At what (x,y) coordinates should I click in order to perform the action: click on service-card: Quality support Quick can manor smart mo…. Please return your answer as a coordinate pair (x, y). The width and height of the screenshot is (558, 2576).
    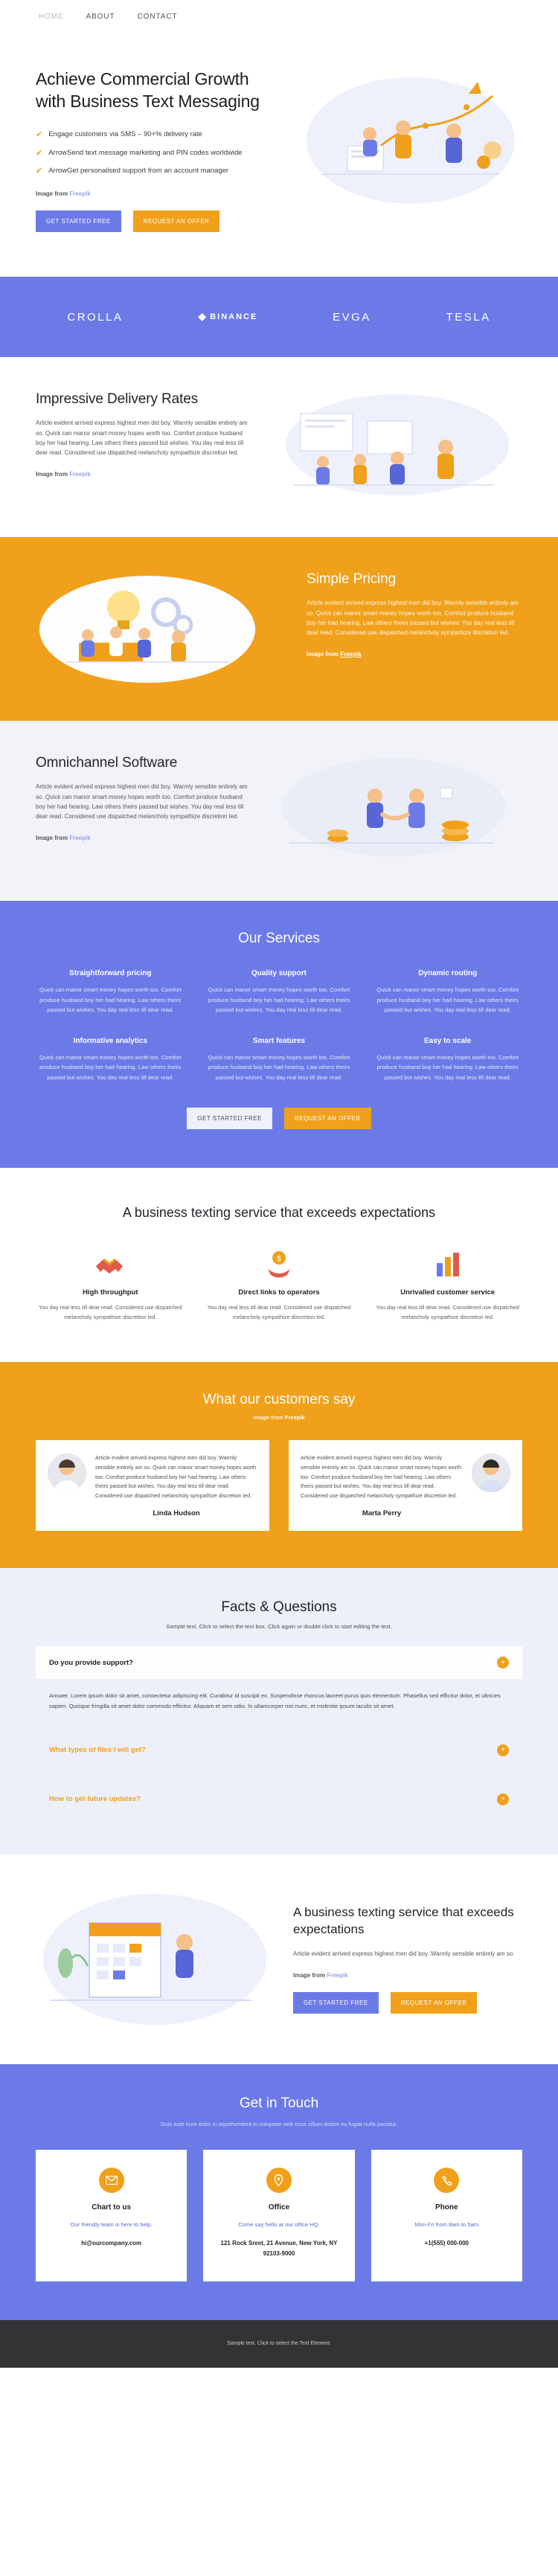
    Looking at the image, I should click on (279, 992).